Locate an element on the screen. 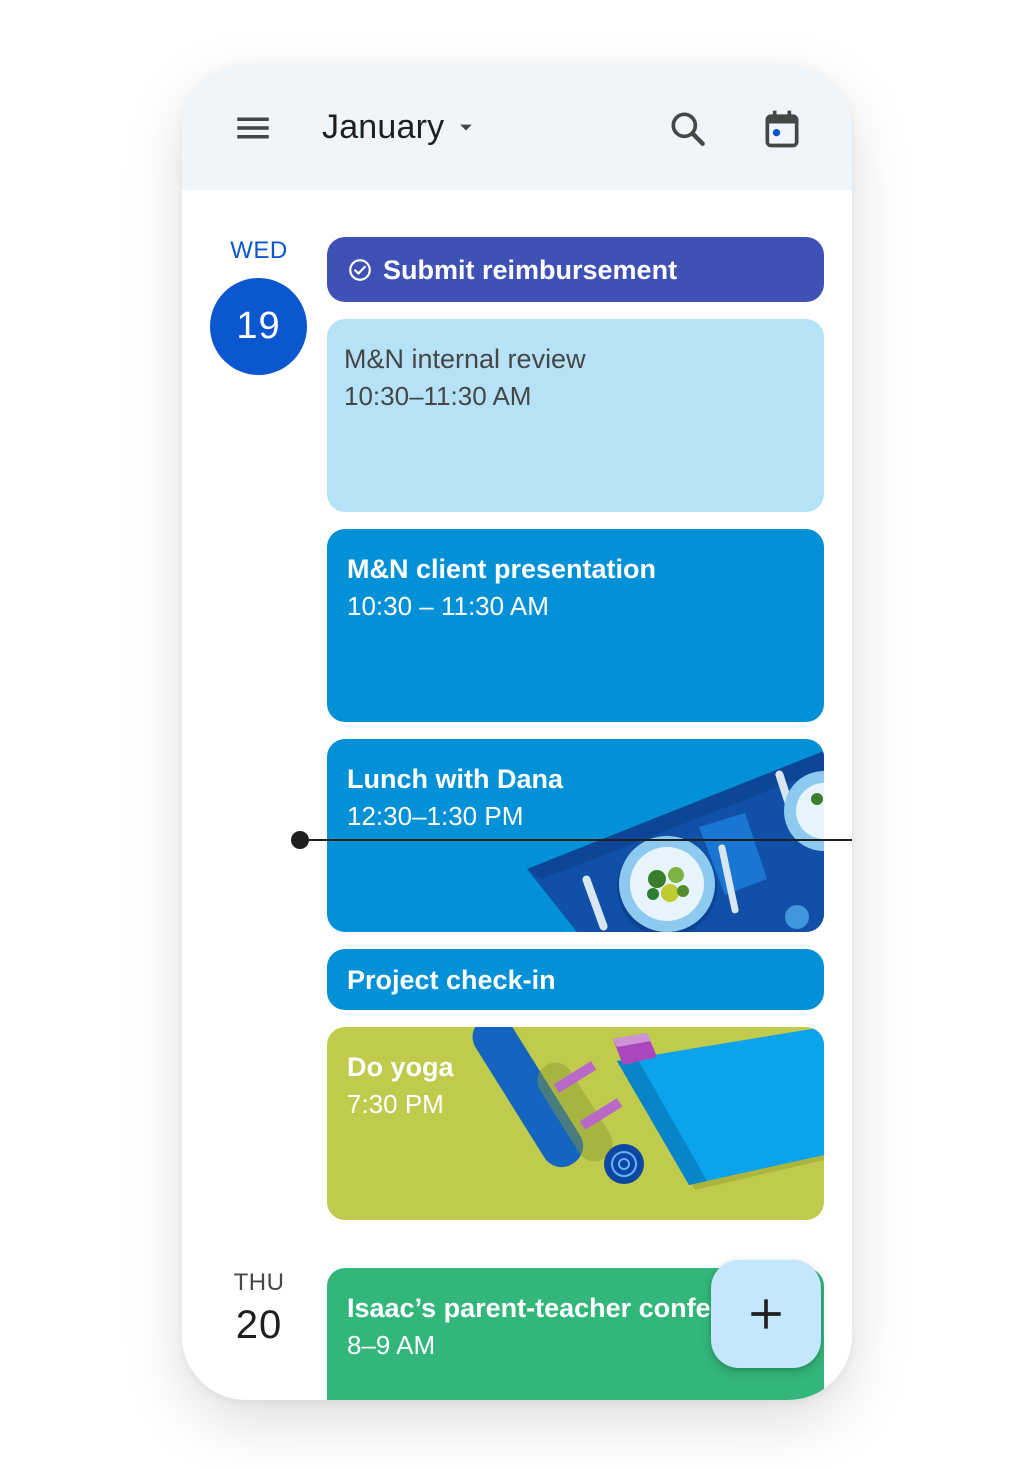  event-lunch-with-dana: Lunch with Dana 12:30–1:30 PM is located at coordinates (575, 835).